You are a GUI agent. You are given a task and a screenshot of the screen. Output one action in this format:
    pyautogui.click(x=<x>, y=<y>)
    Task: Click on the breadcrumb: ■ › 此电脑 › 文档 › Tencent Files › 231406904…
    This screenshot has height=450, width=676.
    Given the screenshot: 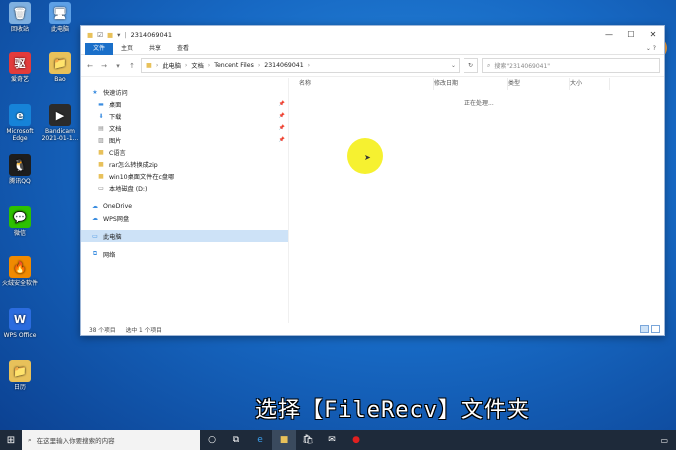 What is the action you would take?
    pyautogui.click(x=300, y=65)
    